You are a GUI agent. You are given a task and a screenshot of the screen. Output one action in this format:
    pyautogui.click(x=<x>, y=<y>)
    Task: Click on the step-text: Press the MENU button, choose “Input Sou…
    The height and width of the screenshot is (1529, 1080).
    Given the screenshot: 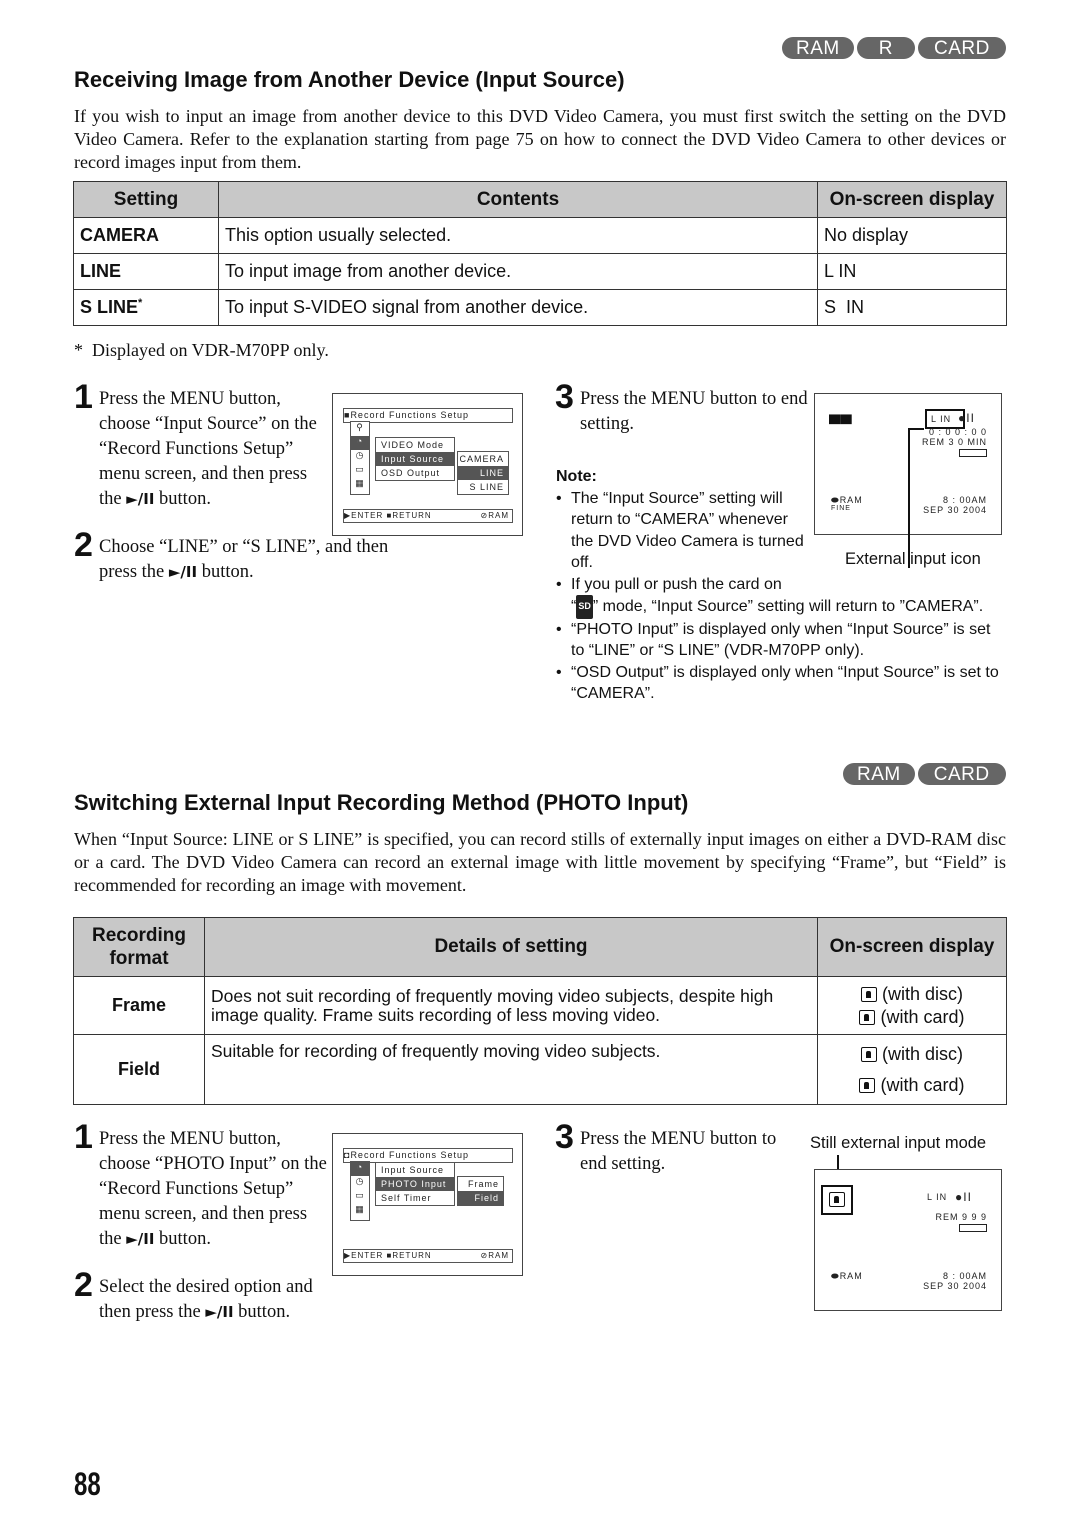 What is the action you would take?
    pyautogui.click(x=211, y=449)
    